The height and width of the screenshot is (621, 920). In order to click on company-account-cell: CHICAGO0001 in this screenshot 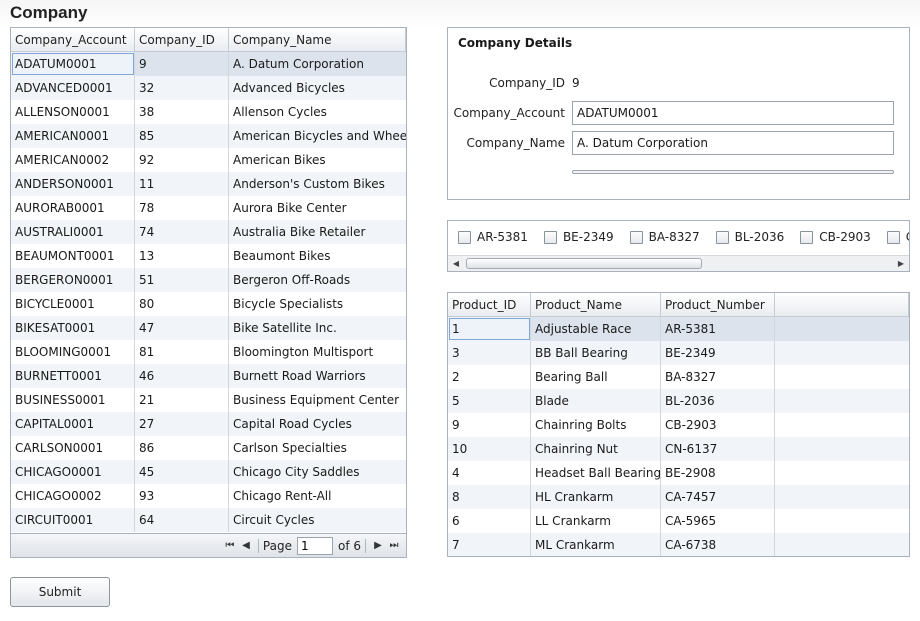, I will do `click(73, 472)`.